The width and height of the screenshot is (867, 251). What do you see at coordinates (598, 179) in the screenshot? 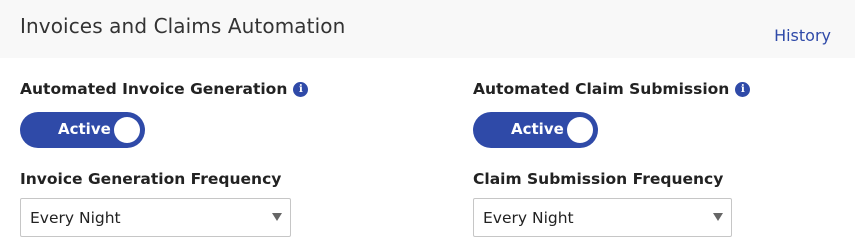
I see `claim-frequency-label: Claim Submission Frequency` at bounding box center [598, 179].